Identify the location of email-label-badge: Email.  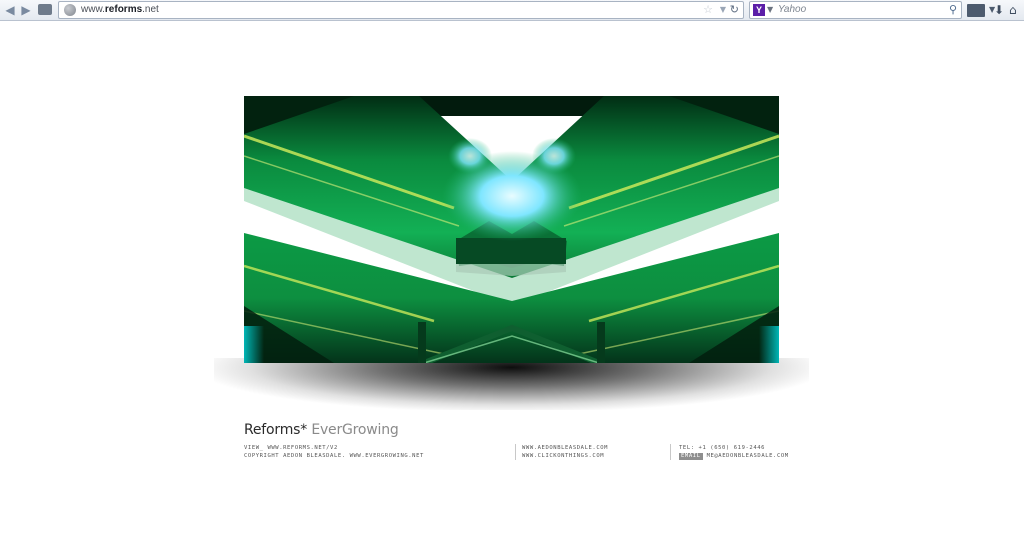
(691, 456).